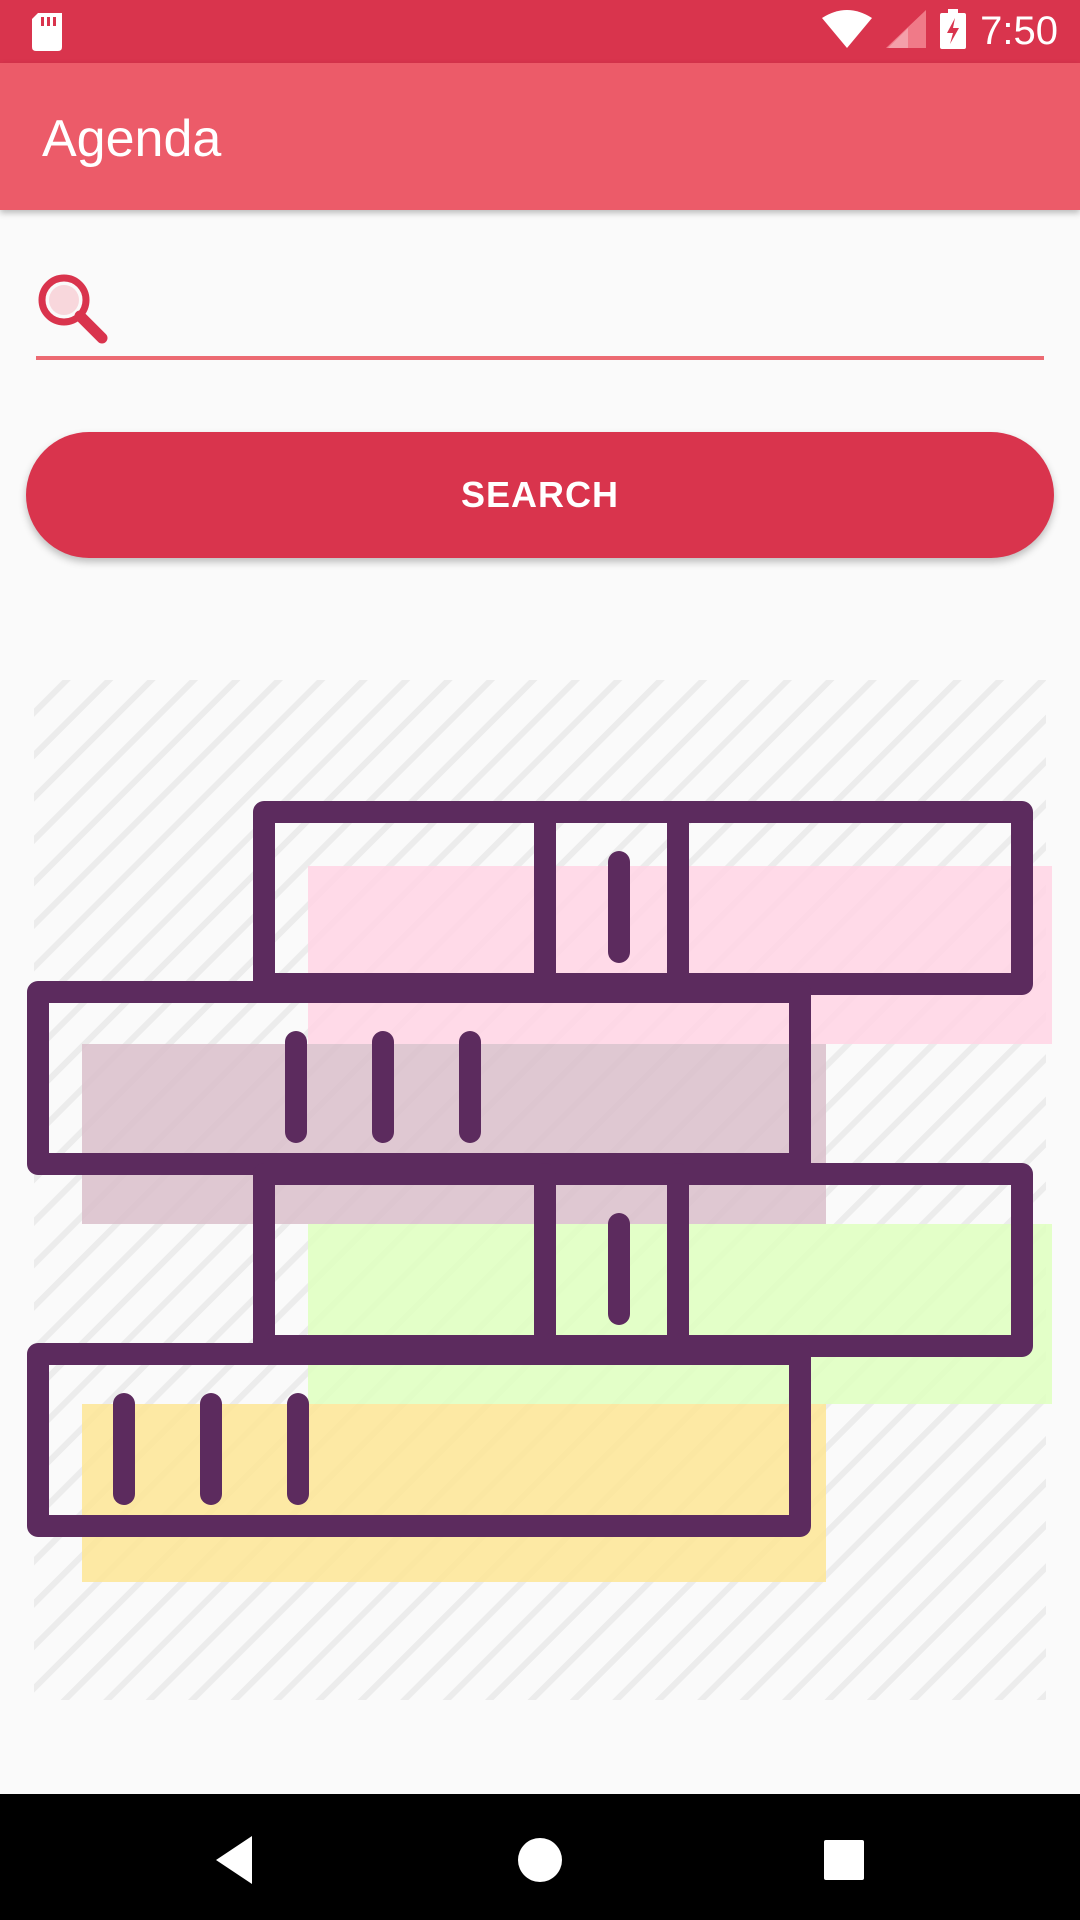 This screenshot has width=1080, height=1920. What do you see at coordinates (236, 1860) in the screenshot?
I see `back-icon` at bounding box center [236, 1860].